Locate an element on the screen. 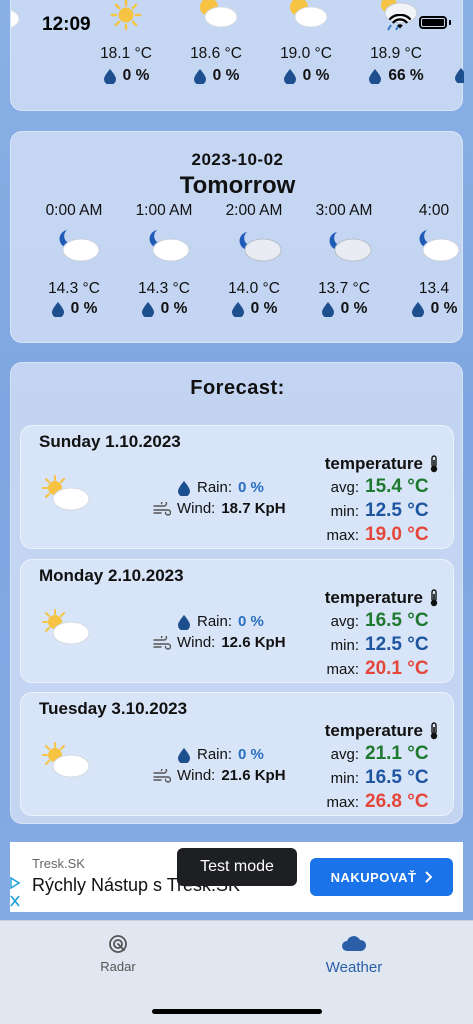 Image resolution: width=473 pixels, height=1024 pixels. tab-radar: Radar is located at coordinates (118, 953).